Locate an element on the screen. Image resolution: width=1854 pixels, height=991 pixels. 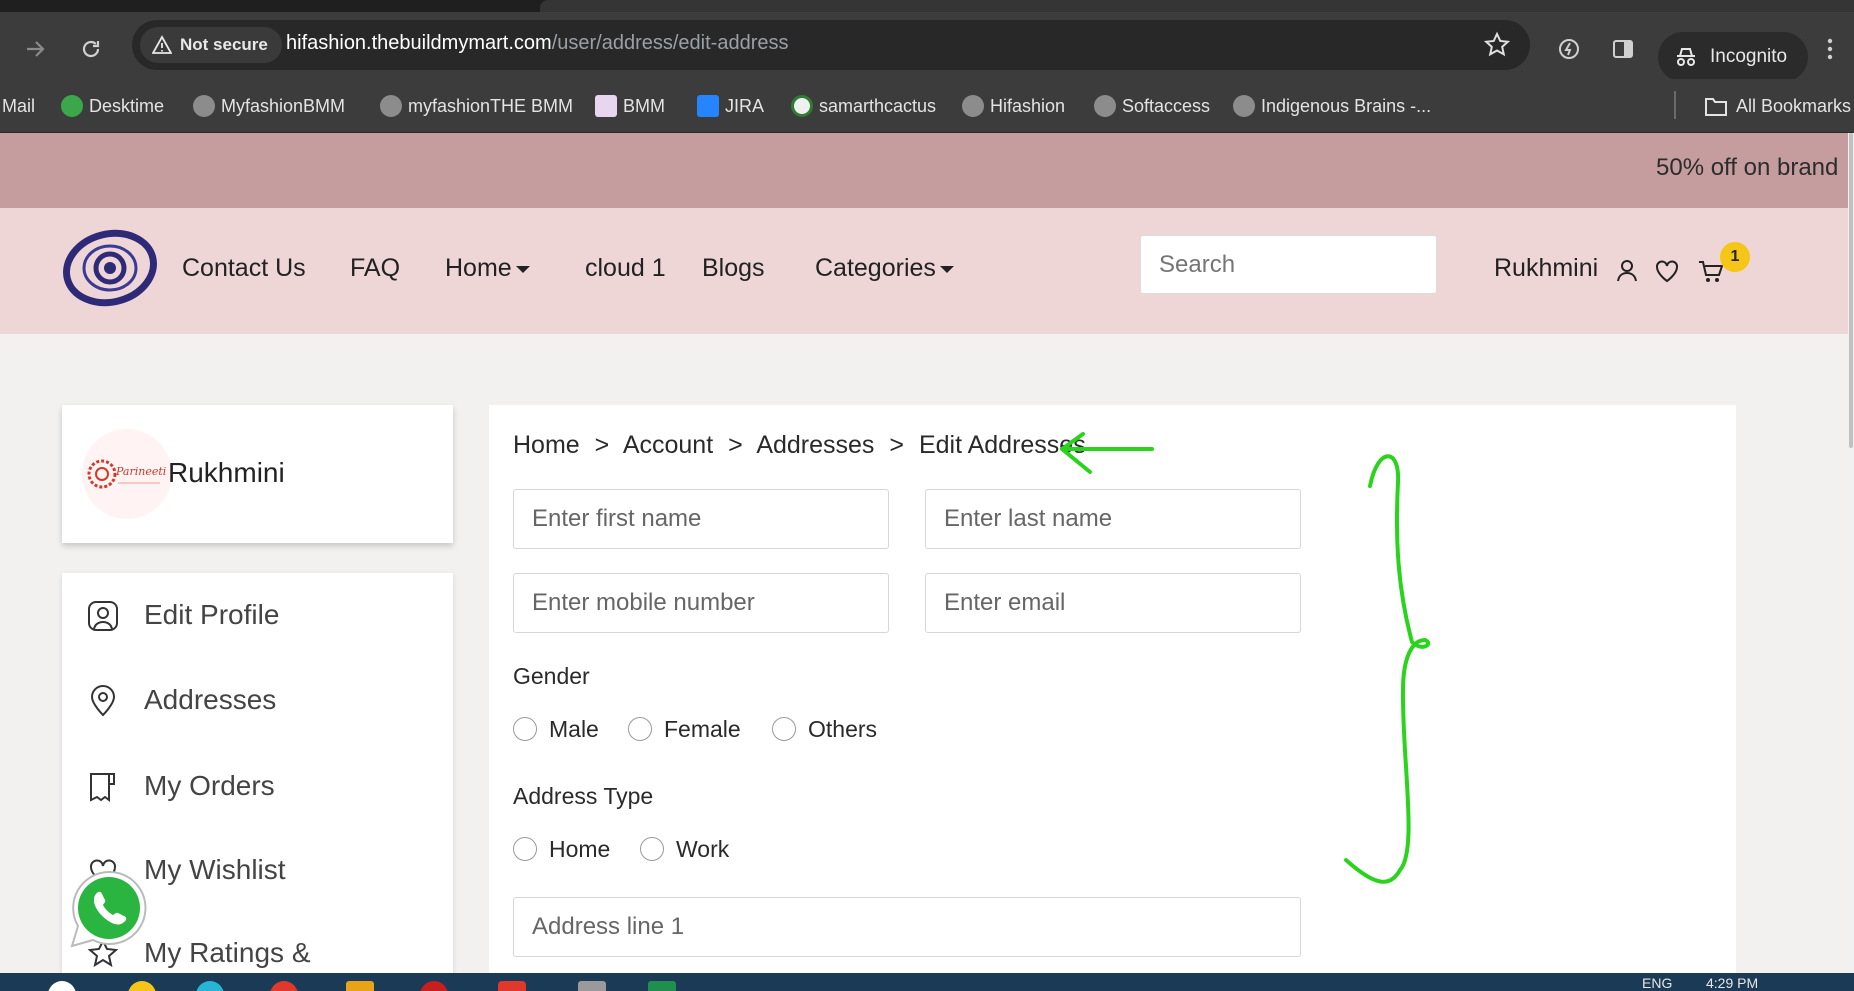
gender-radio-male: Male is located at coordinates (568, 730).